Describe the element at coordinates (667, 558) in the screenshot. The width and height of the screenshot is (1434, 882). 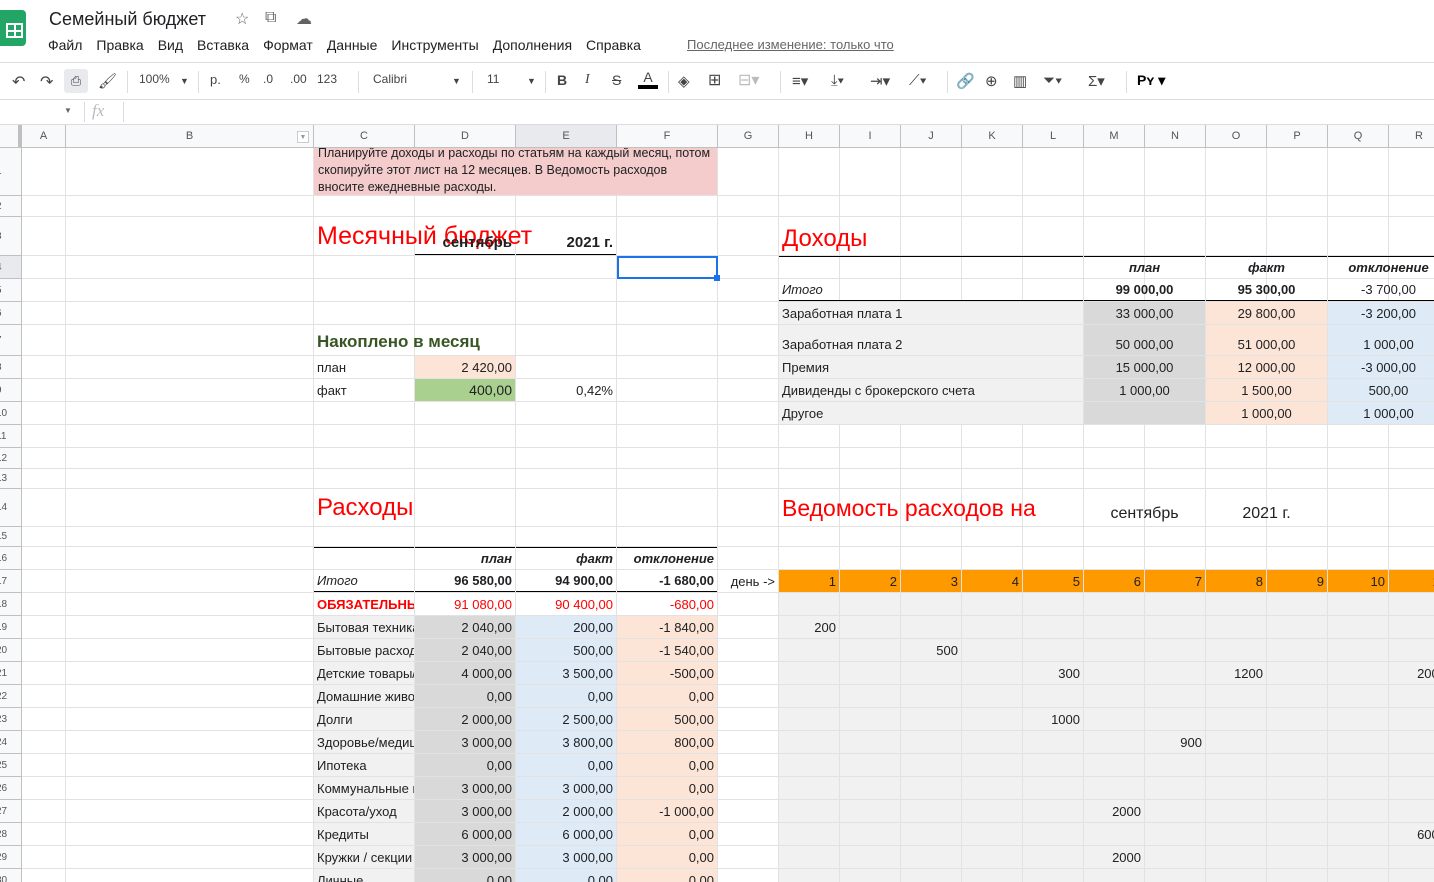
I see `expenses-header-dev: отклонение` at that location.